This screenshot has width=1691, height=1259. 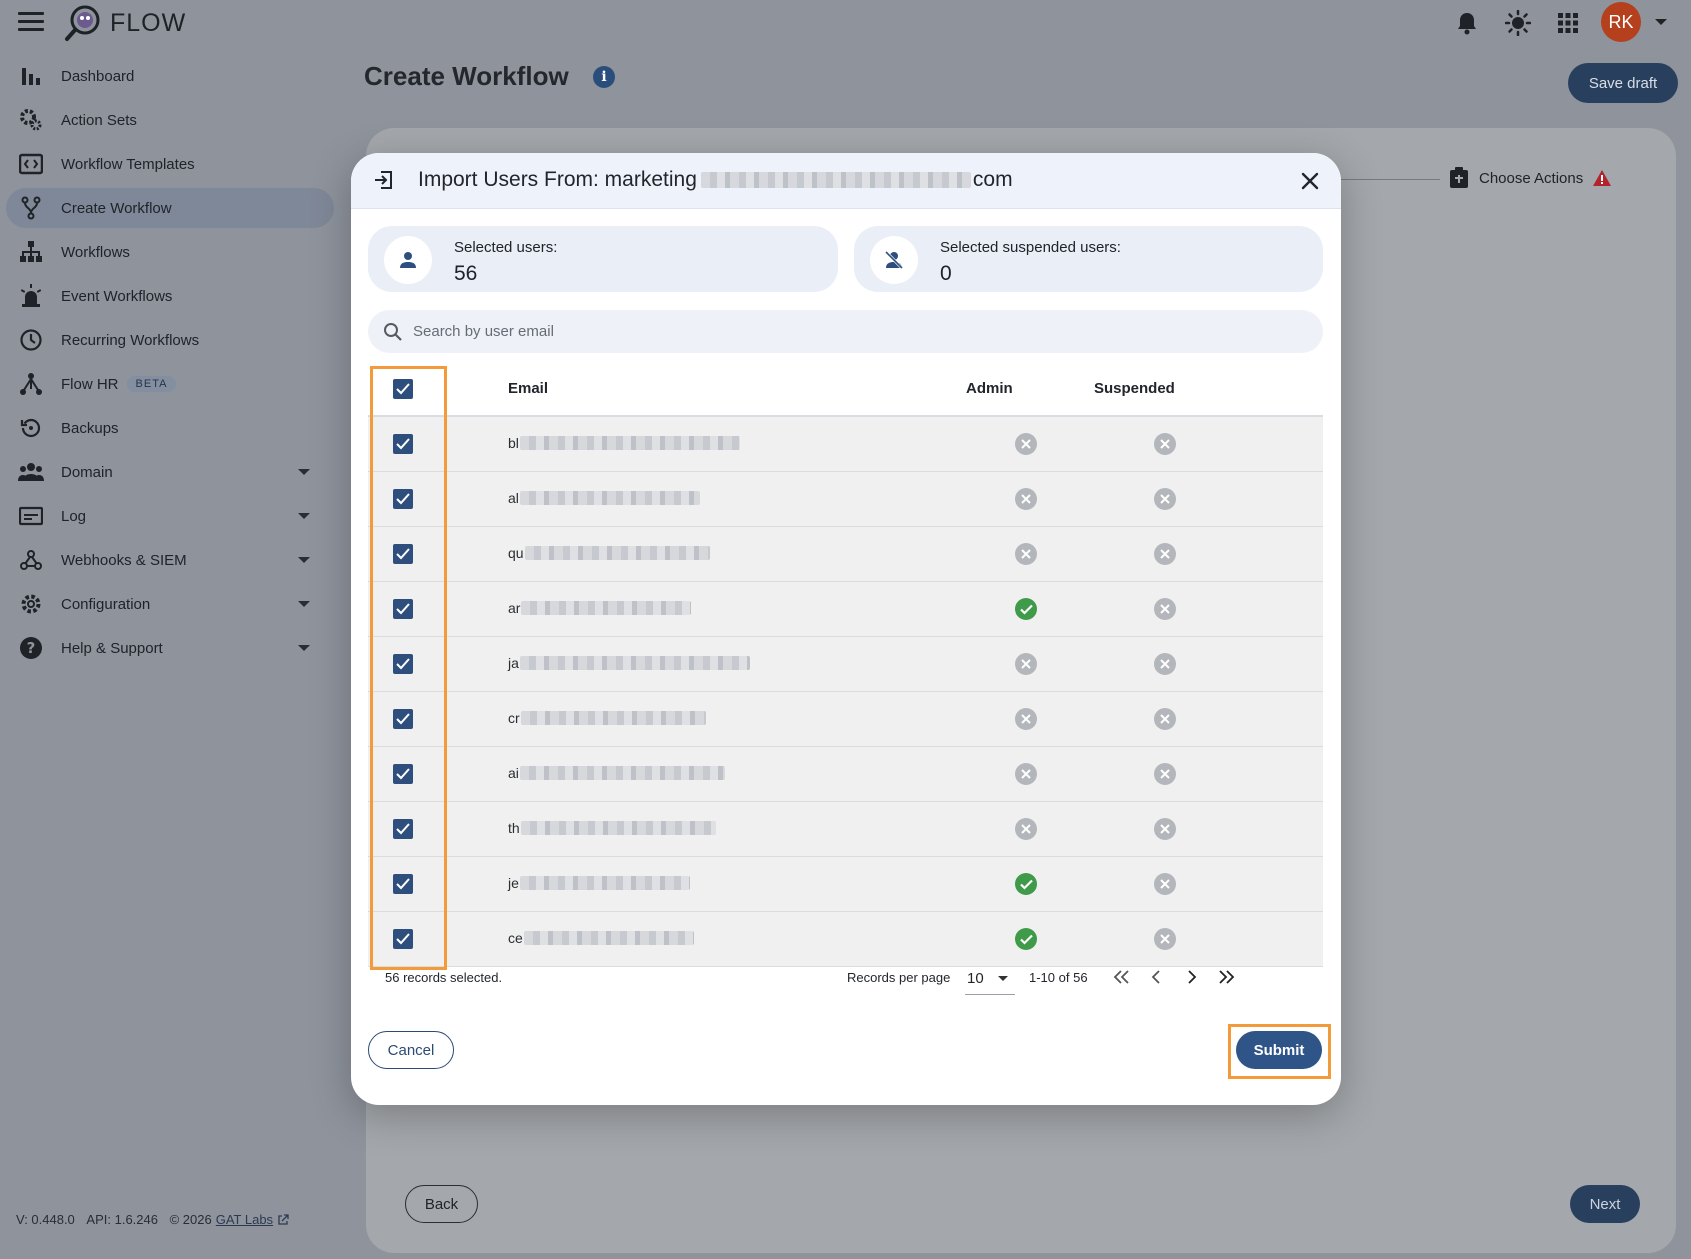 What do you see at coordinates (528, 388) in the screenshot?
I see `column-email: Email` at bounding box center [528, 388].